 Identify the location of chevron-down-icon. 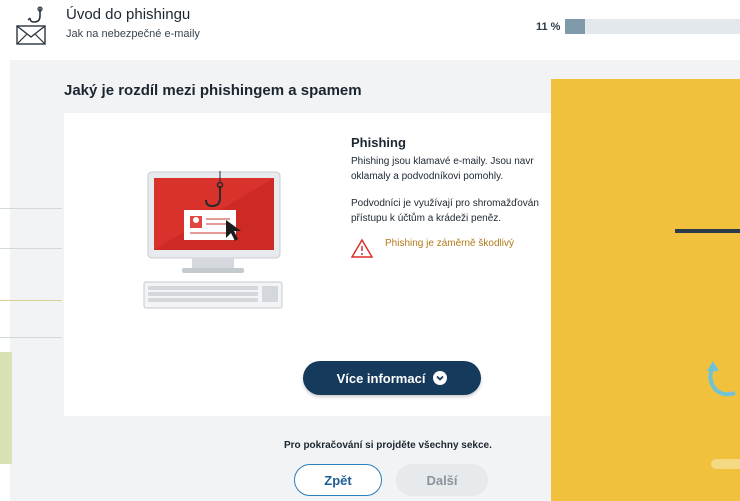
(440, 378).